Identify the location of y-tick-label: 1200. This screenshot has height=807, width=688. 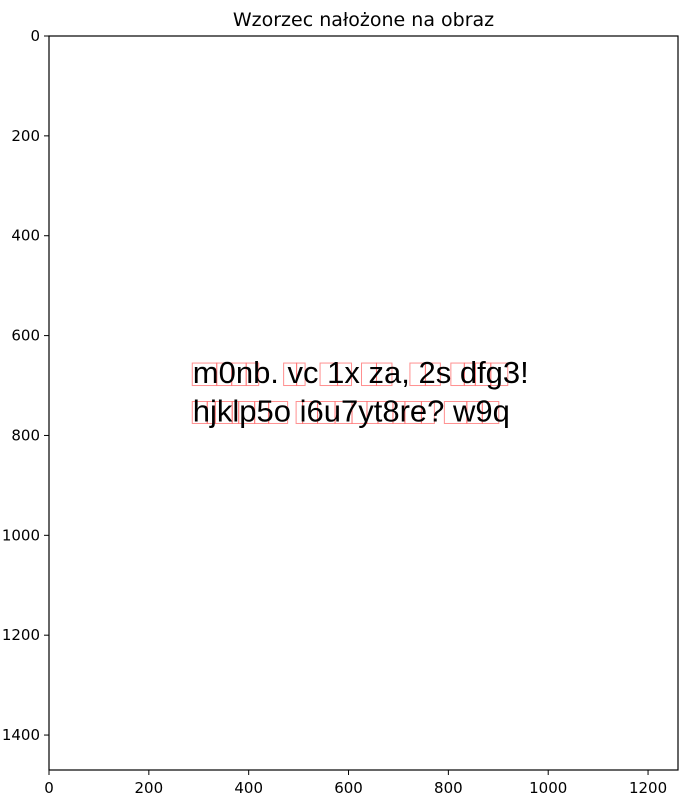
(21, 635).